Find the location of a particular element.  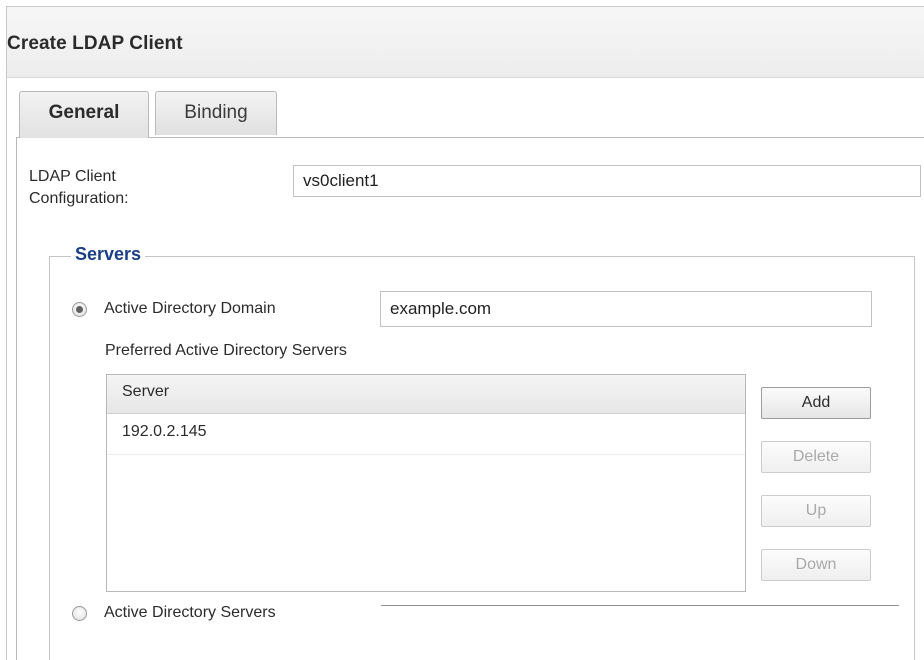

table-header: Server is located at coordinates (426, 394).